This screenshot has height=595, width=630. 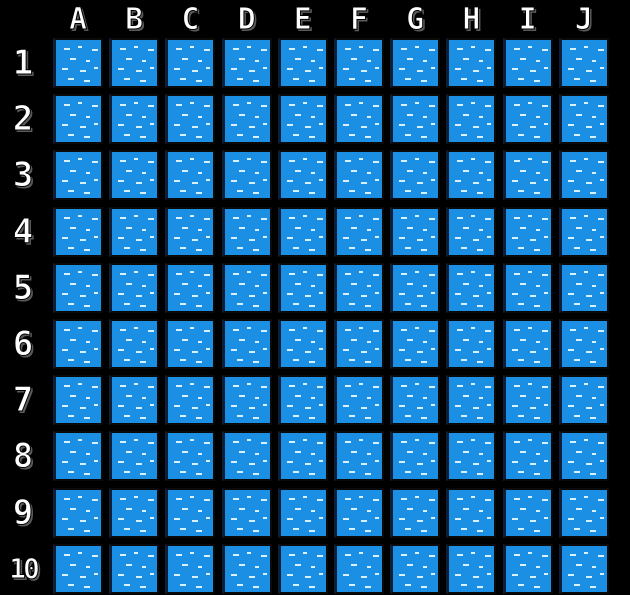 What do you see at coordinates (359, 287) in the screenshot?
I see `grid-cell-f5` at bounding box center [359, 287].